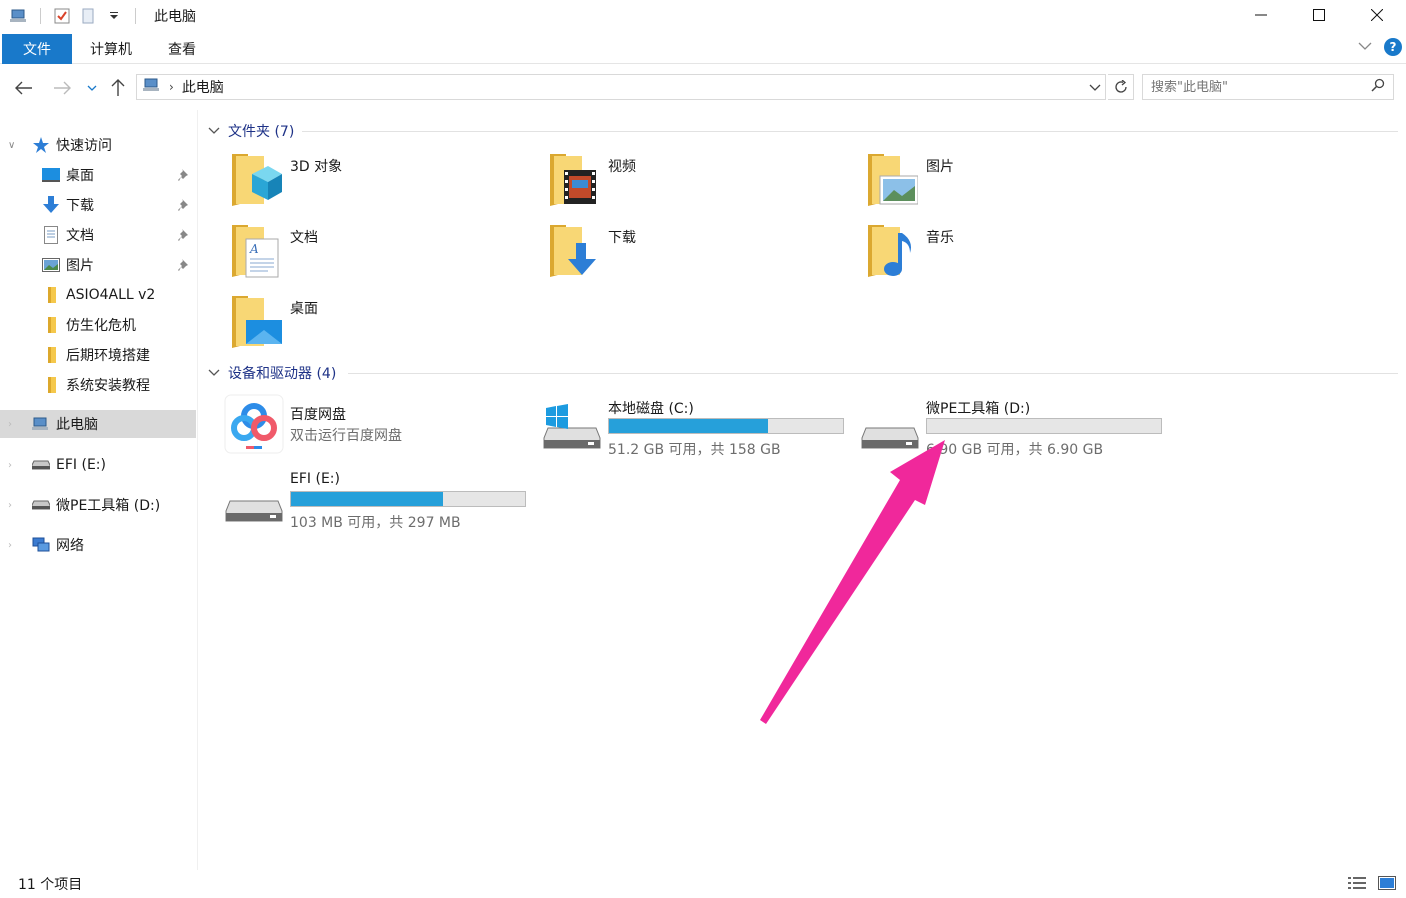 The image size is (1406, 898). What do you see at coordinates (694, 450) in the screenshot?
I see `free-space-text: 51.2 GB 可用，共 158 GB` at bounding box center [694, 450].